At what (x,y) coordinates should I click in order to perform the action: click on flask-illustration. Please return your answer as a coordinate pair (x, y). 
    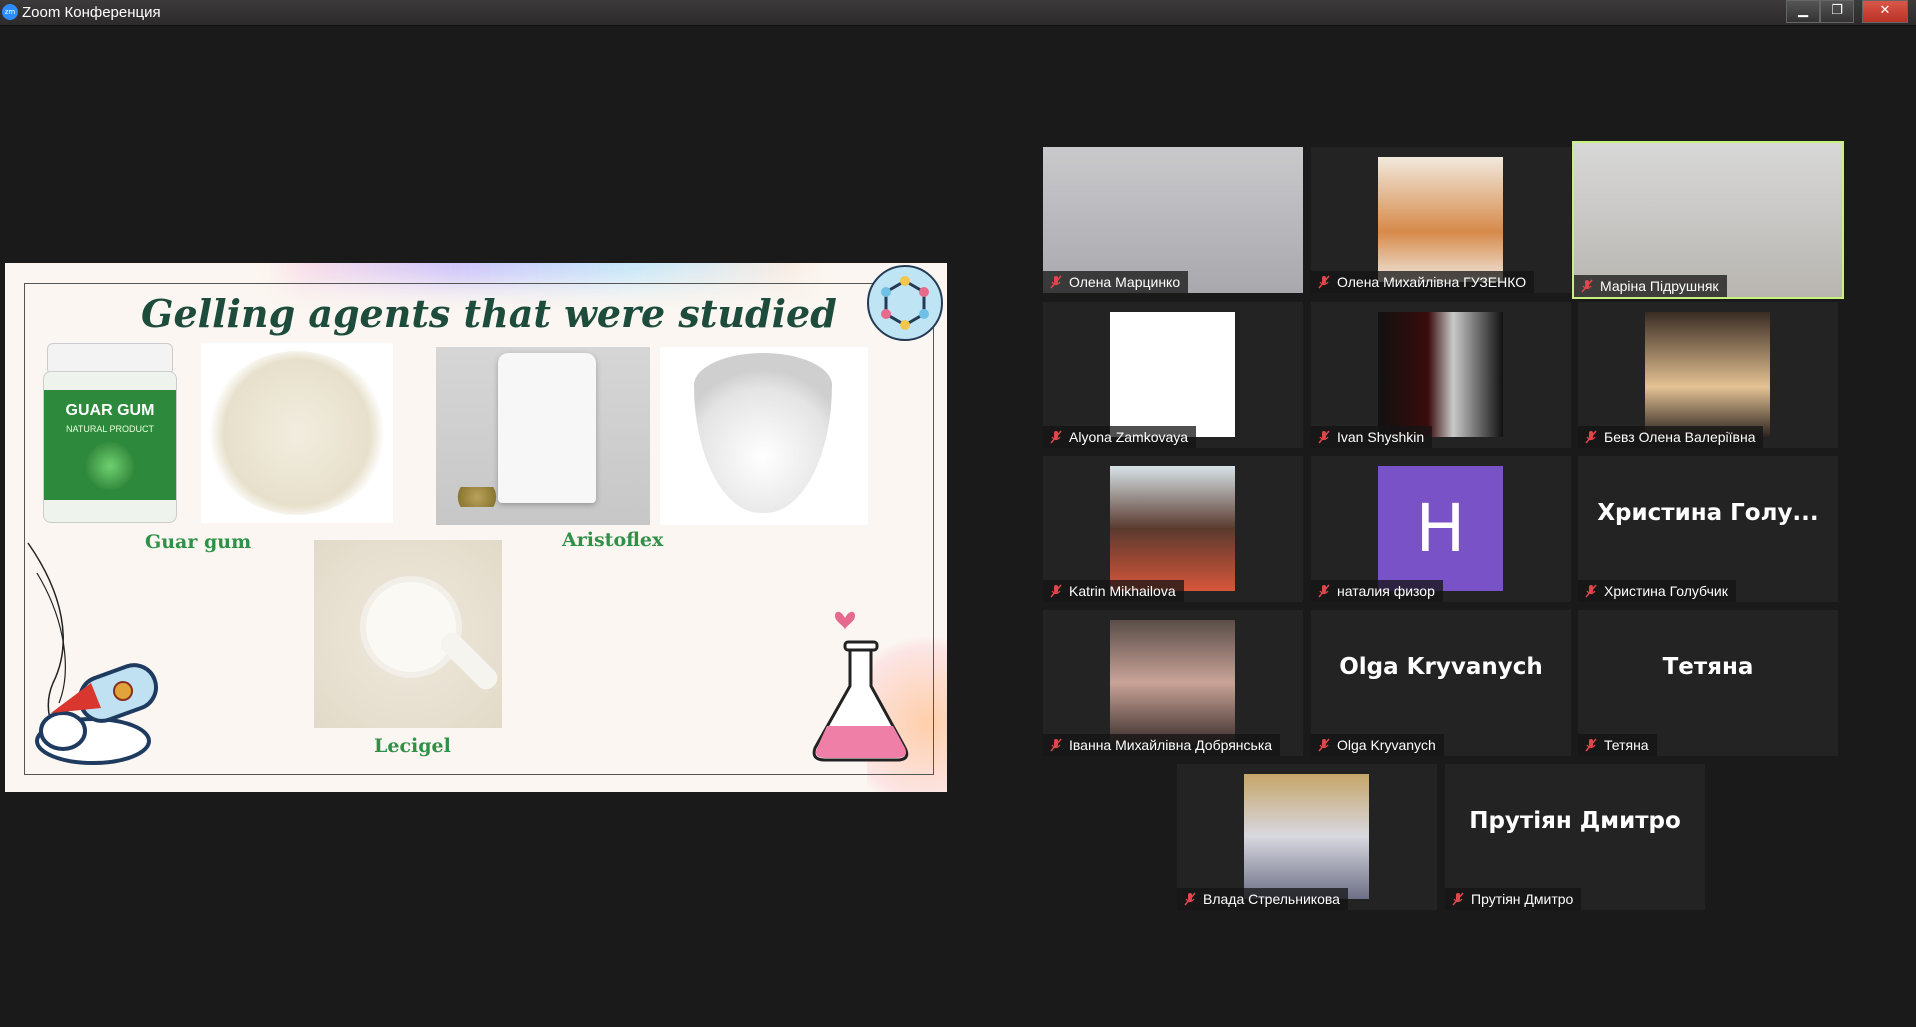
    Looking at the image, I should click on (860, 686).